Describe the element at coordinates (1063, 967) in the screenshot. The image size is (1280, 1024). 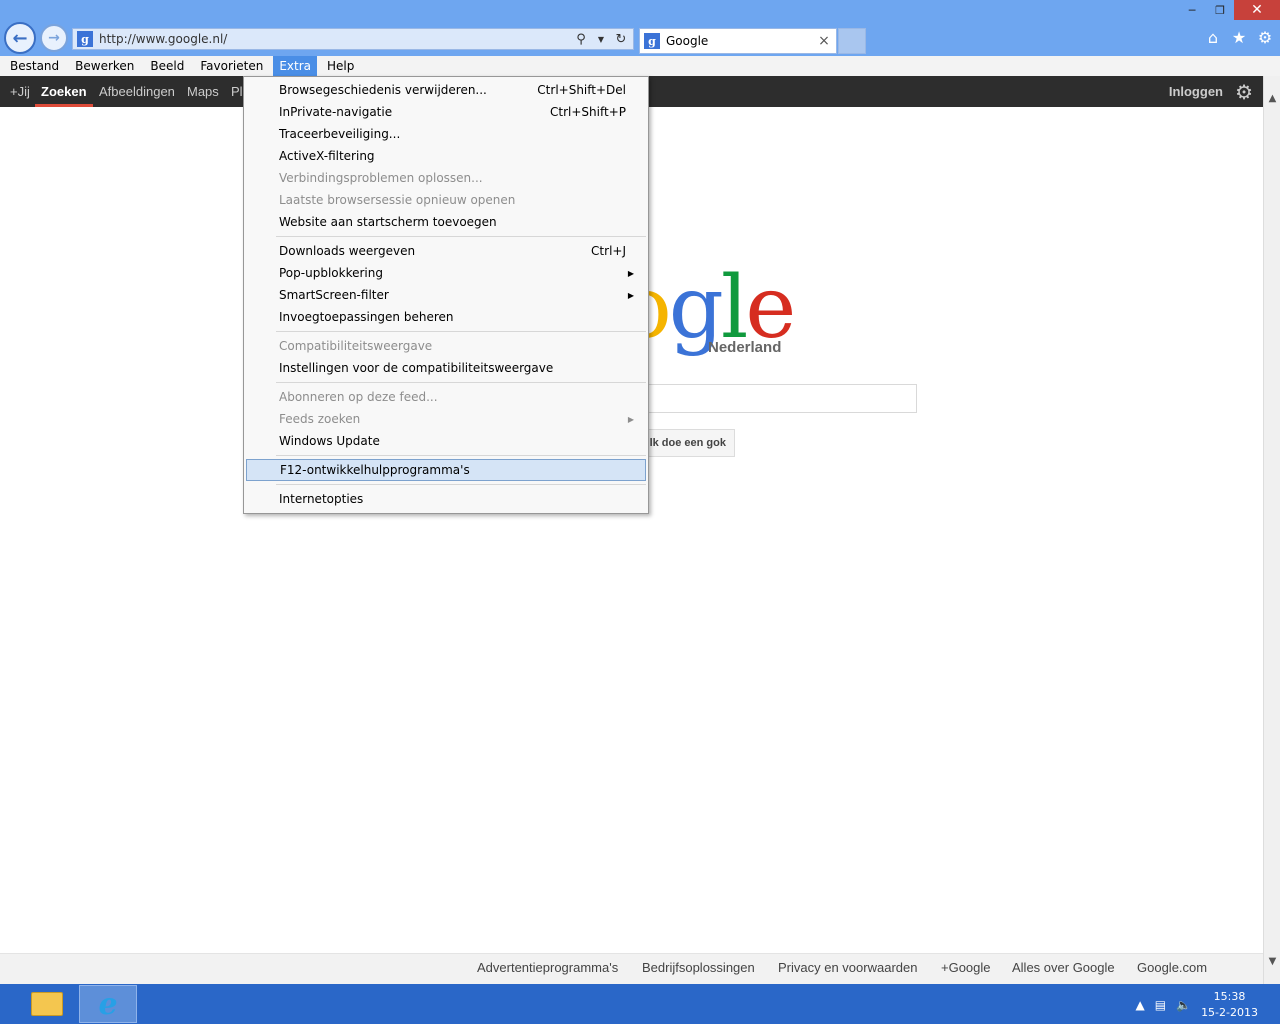
I see `footer-link-about: Alles over Google` at that location.